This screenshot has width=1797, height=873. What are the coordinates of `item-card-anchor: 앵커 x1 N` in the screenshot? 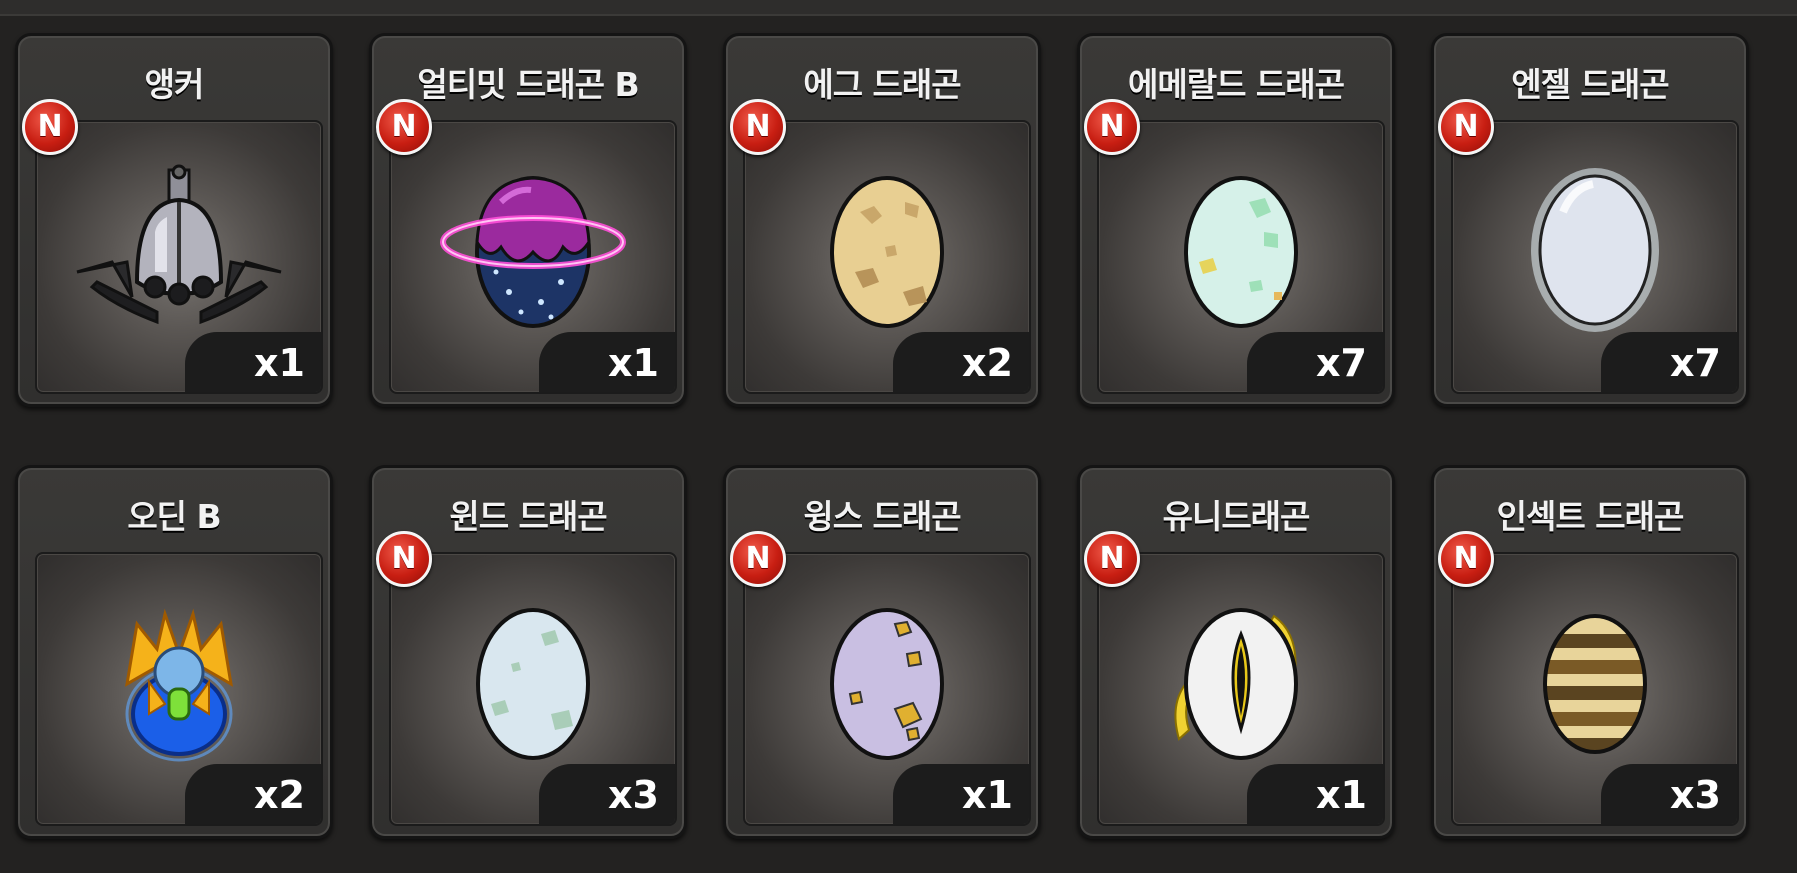 It's located at (174, 220).